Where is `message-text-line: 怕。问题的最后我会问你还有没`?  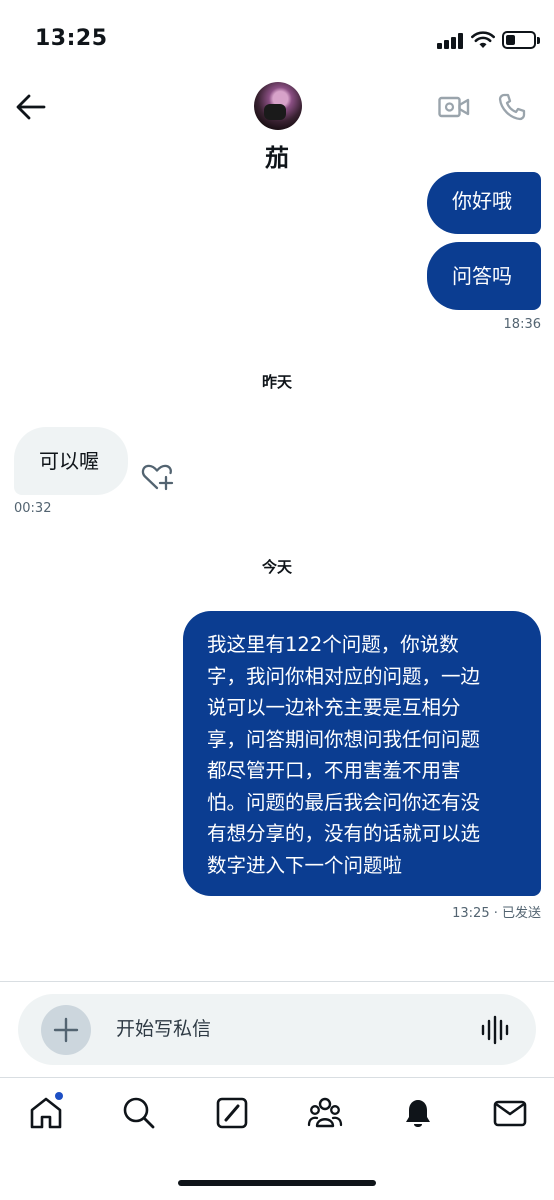 message-text-line: 怕。问题的最后我会问你还有没 is located at coordinates (344, 802).